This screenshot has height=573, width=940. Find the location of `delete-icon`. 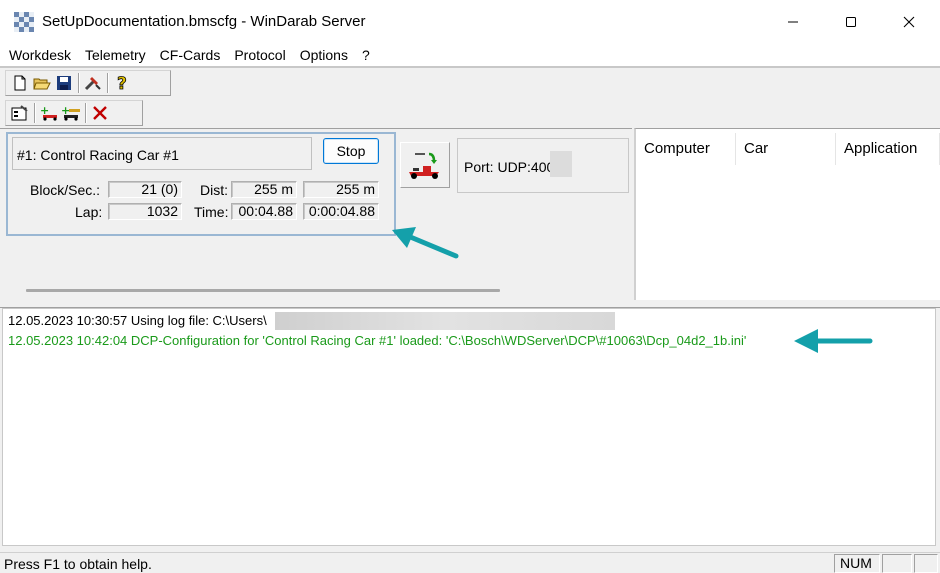

delete-icon is located at coordinates (100, 113).